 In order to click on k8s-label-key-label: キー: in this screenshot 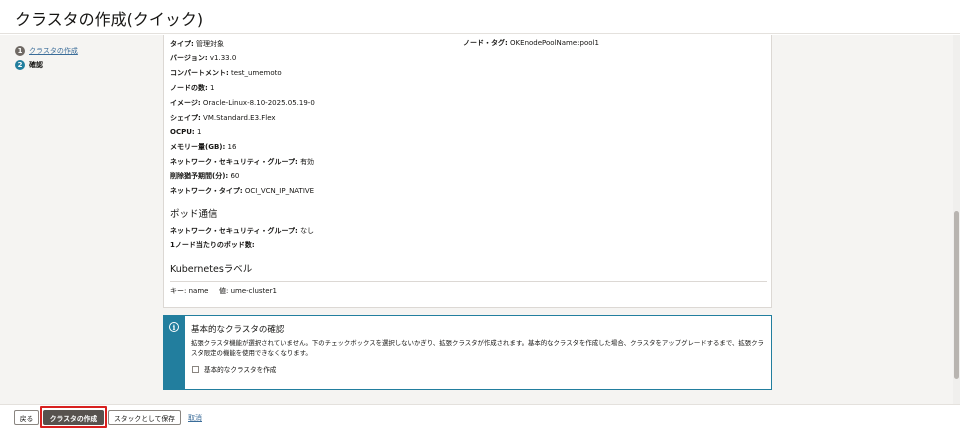, I will do `click(178, 291)`.